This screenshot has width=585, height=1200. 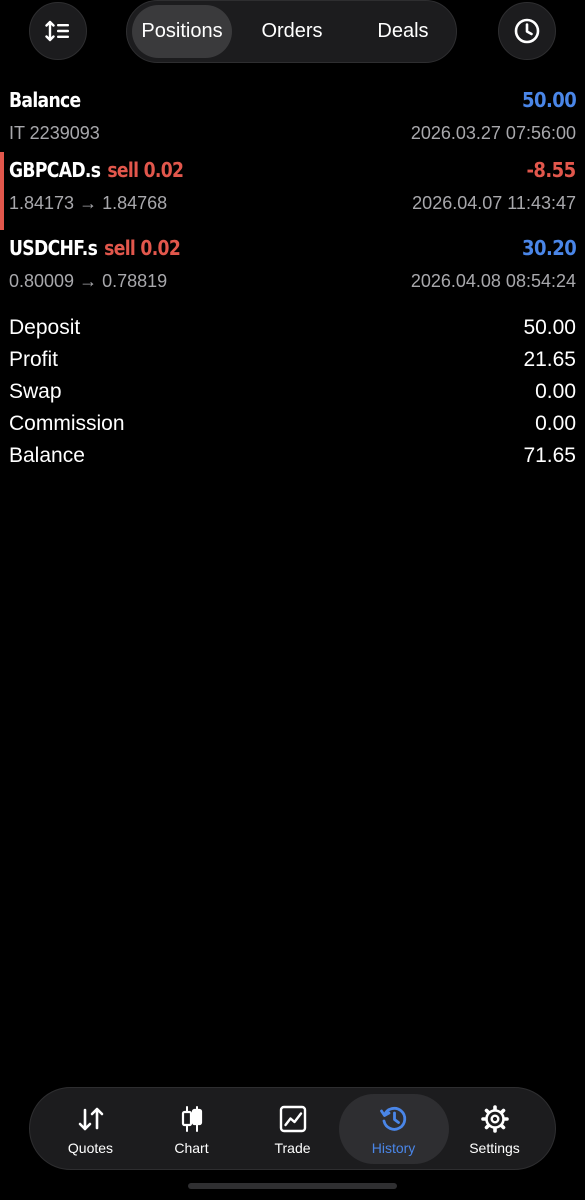 I want to click on tab-deals: Deals, so click(x=403, y=31).